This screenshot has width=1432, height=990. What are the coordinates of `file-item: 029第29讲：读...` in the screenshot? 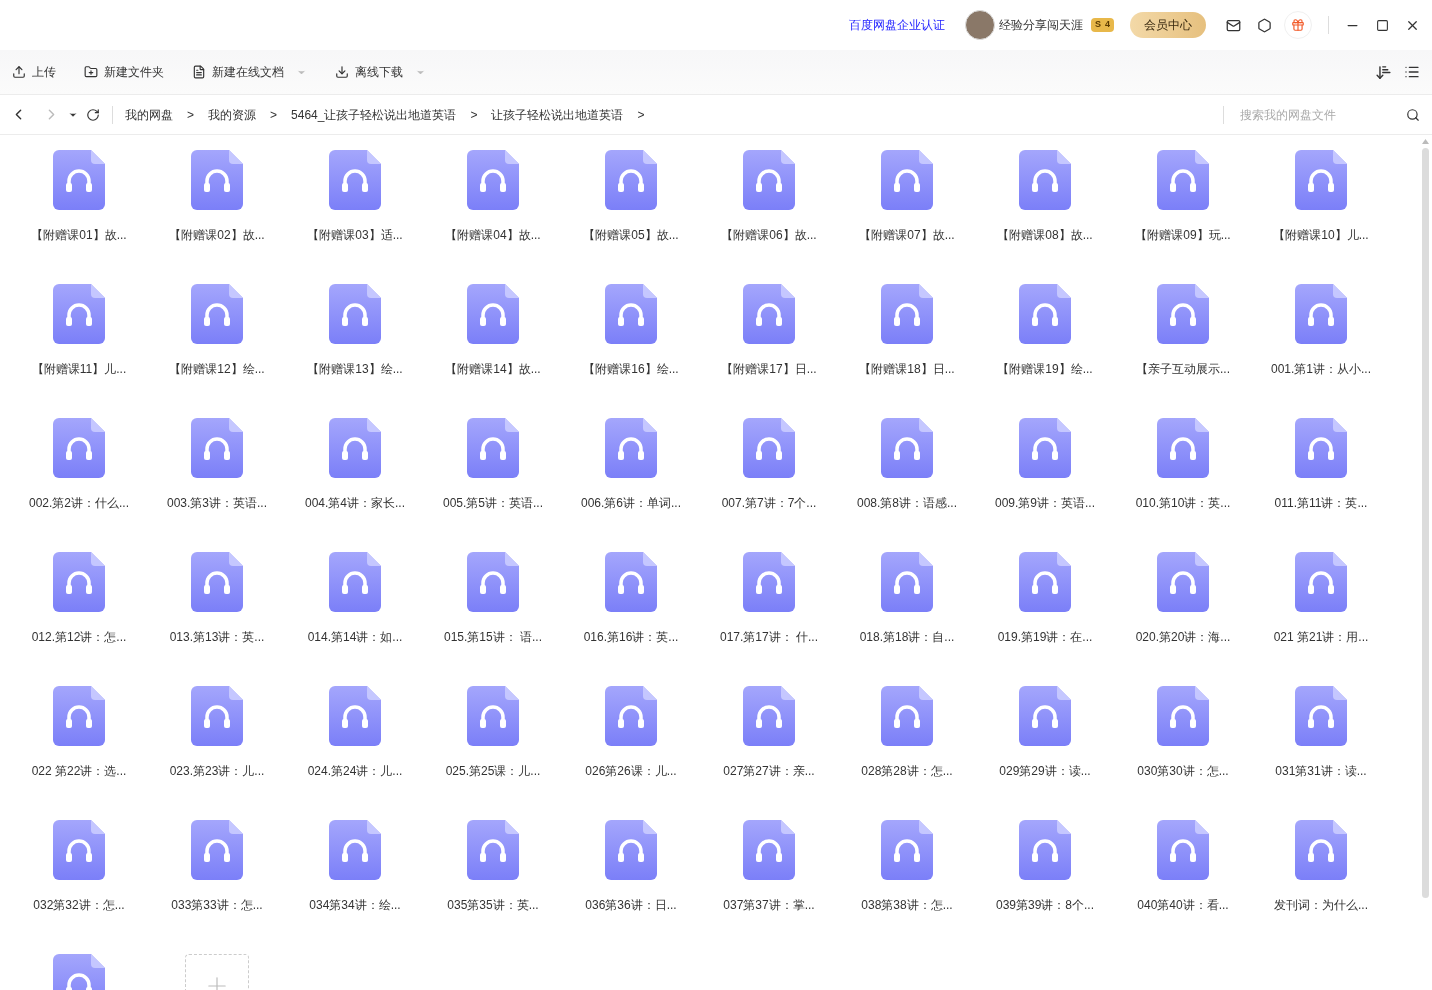 It's located at (1045, 753).